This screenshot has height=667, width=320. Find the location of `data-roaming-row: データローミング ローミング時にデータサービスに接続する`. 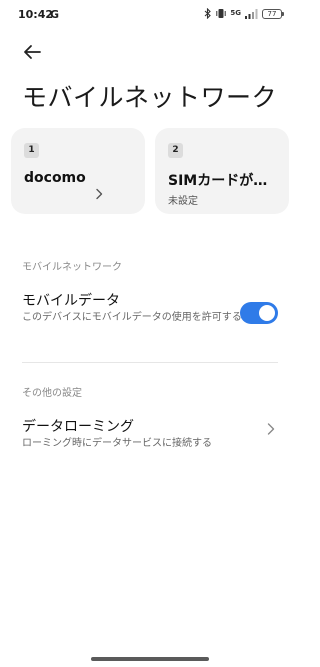

data-roaming-row: データローミング ローミング時にデータサービスに接続する is located at coordinates (150, 437).